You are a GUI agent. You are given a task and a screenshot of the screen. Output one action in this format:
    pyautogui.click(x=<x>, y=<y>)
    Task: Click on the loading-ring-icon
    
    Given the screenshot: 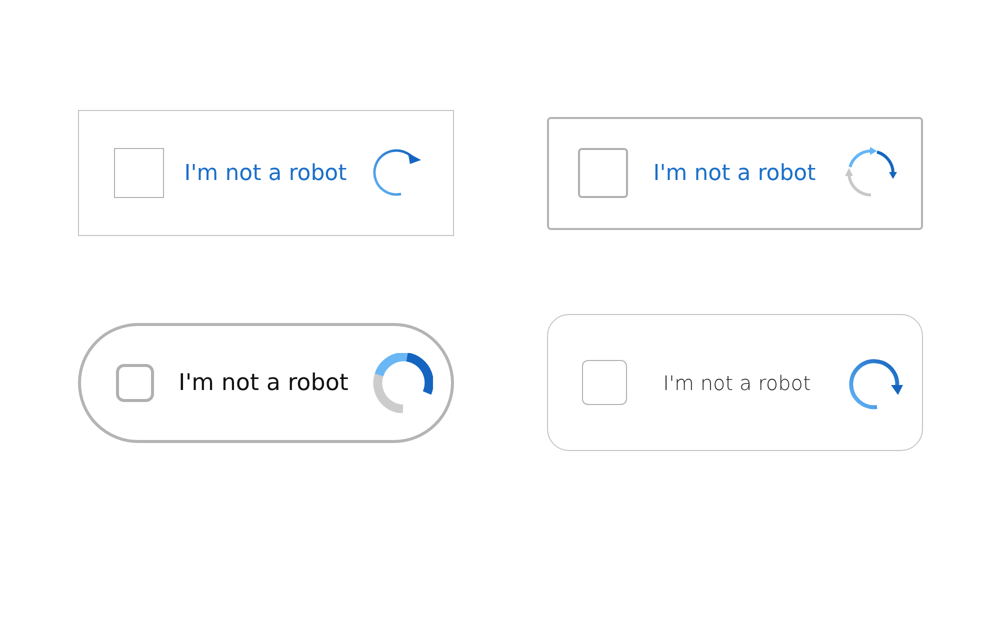 What is the action you would take?
    pyautogui.click(x=403, y=382)
    